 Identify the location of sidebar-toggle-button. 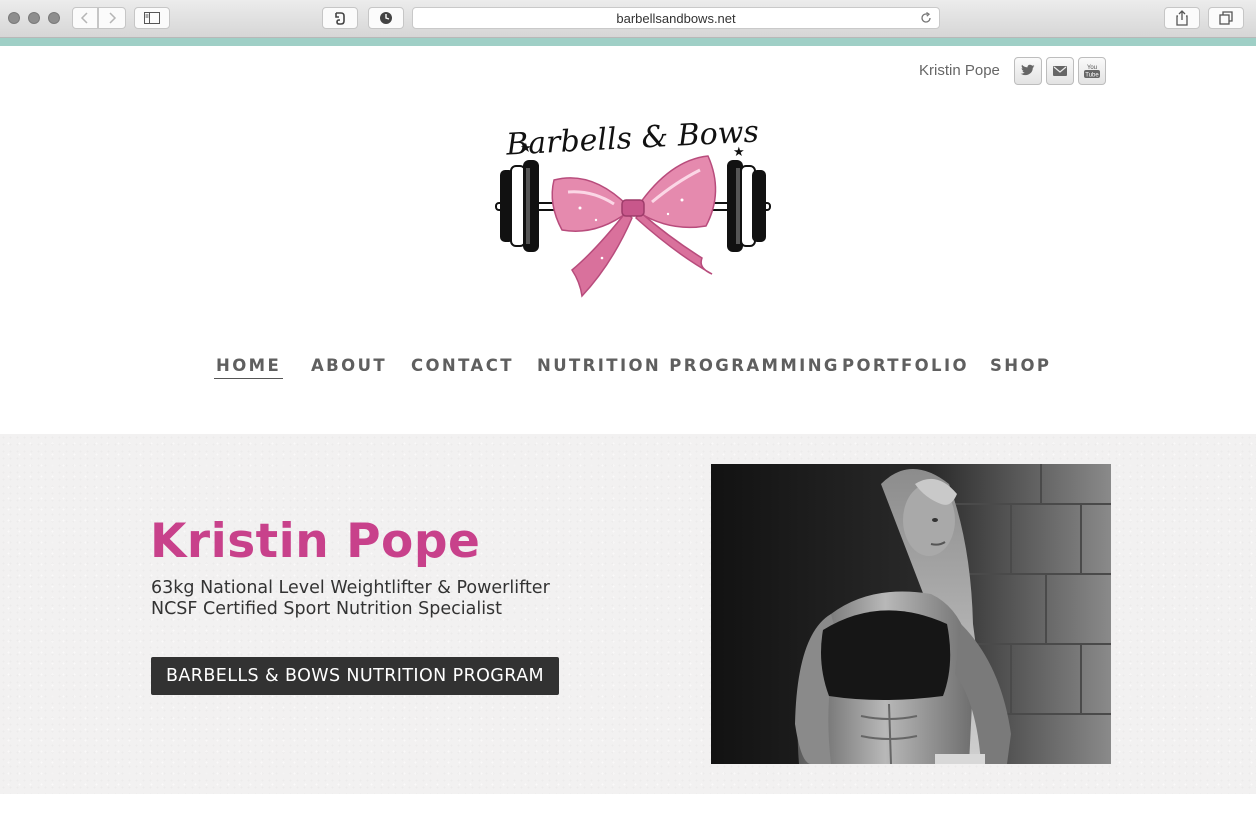
(152, 18).